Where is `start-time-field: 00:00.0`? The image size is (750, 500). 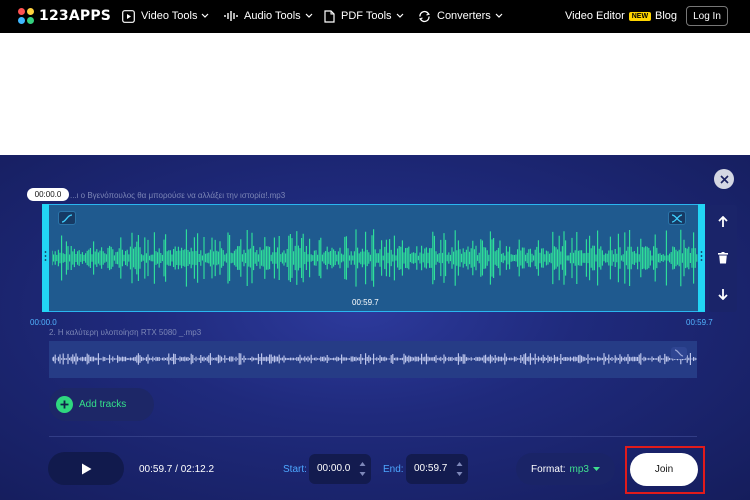
start-time-field: 00:00.0 is located at coordinates (340, 469).